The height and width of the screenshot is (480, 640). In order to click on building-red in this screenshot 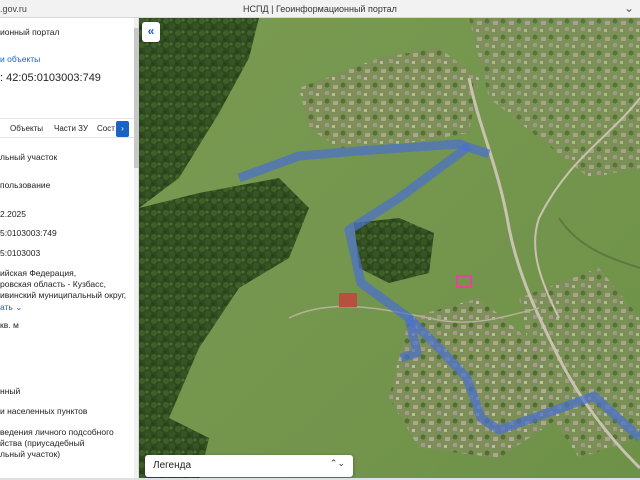, I will do `click(348, 300)`.